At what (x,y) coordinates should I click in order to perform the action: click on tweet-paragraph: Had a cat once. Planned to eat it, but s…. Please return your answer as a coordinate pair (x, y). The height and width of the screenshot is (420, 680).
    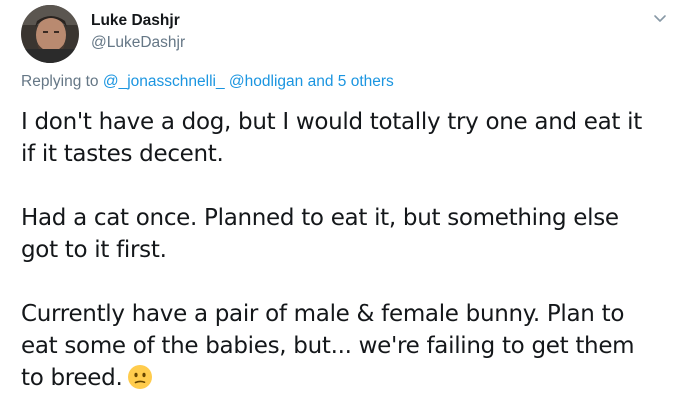
    Looking at the image, I should click on (320, 234).